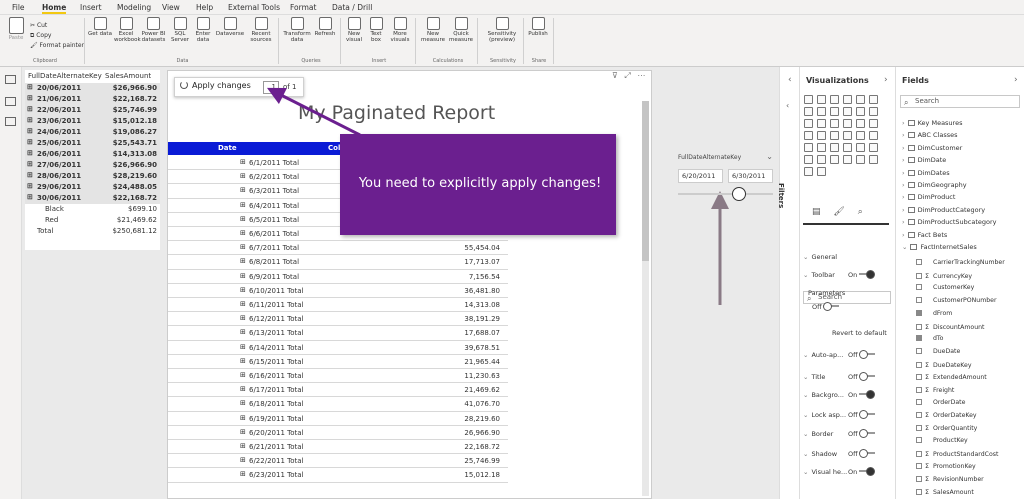 This screenshot has height=499, width=1024. What do you see at coordinates (838, 212) in the screenshot?
I see `format-paint-roller-icon: 🖌` at bounding box center [838, 212].